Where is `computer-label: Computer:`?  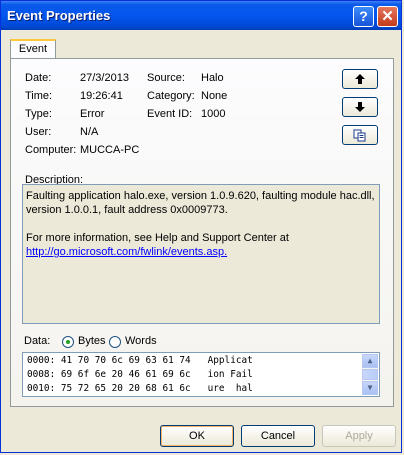
computer-label: Computer: is located at coordinates (51, 150).